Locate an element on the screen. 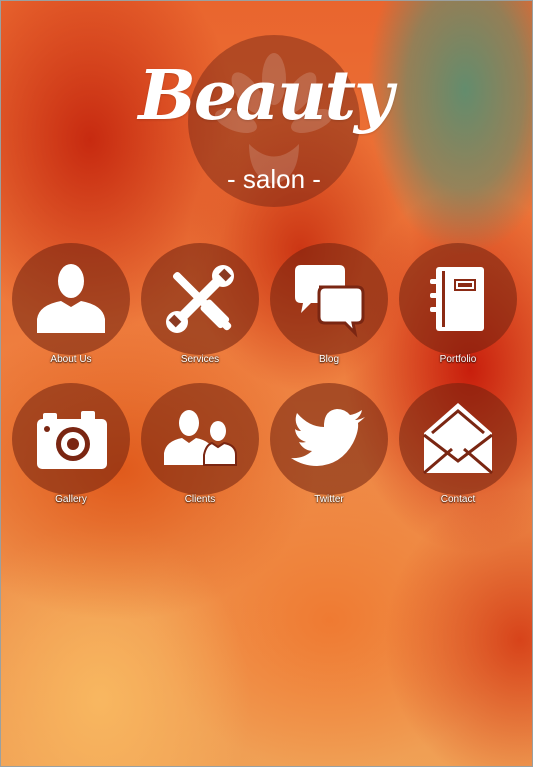 The height and width of the screenshot is (767, 533). tile-gallery: Gallery is located at coordinates (71, 446).